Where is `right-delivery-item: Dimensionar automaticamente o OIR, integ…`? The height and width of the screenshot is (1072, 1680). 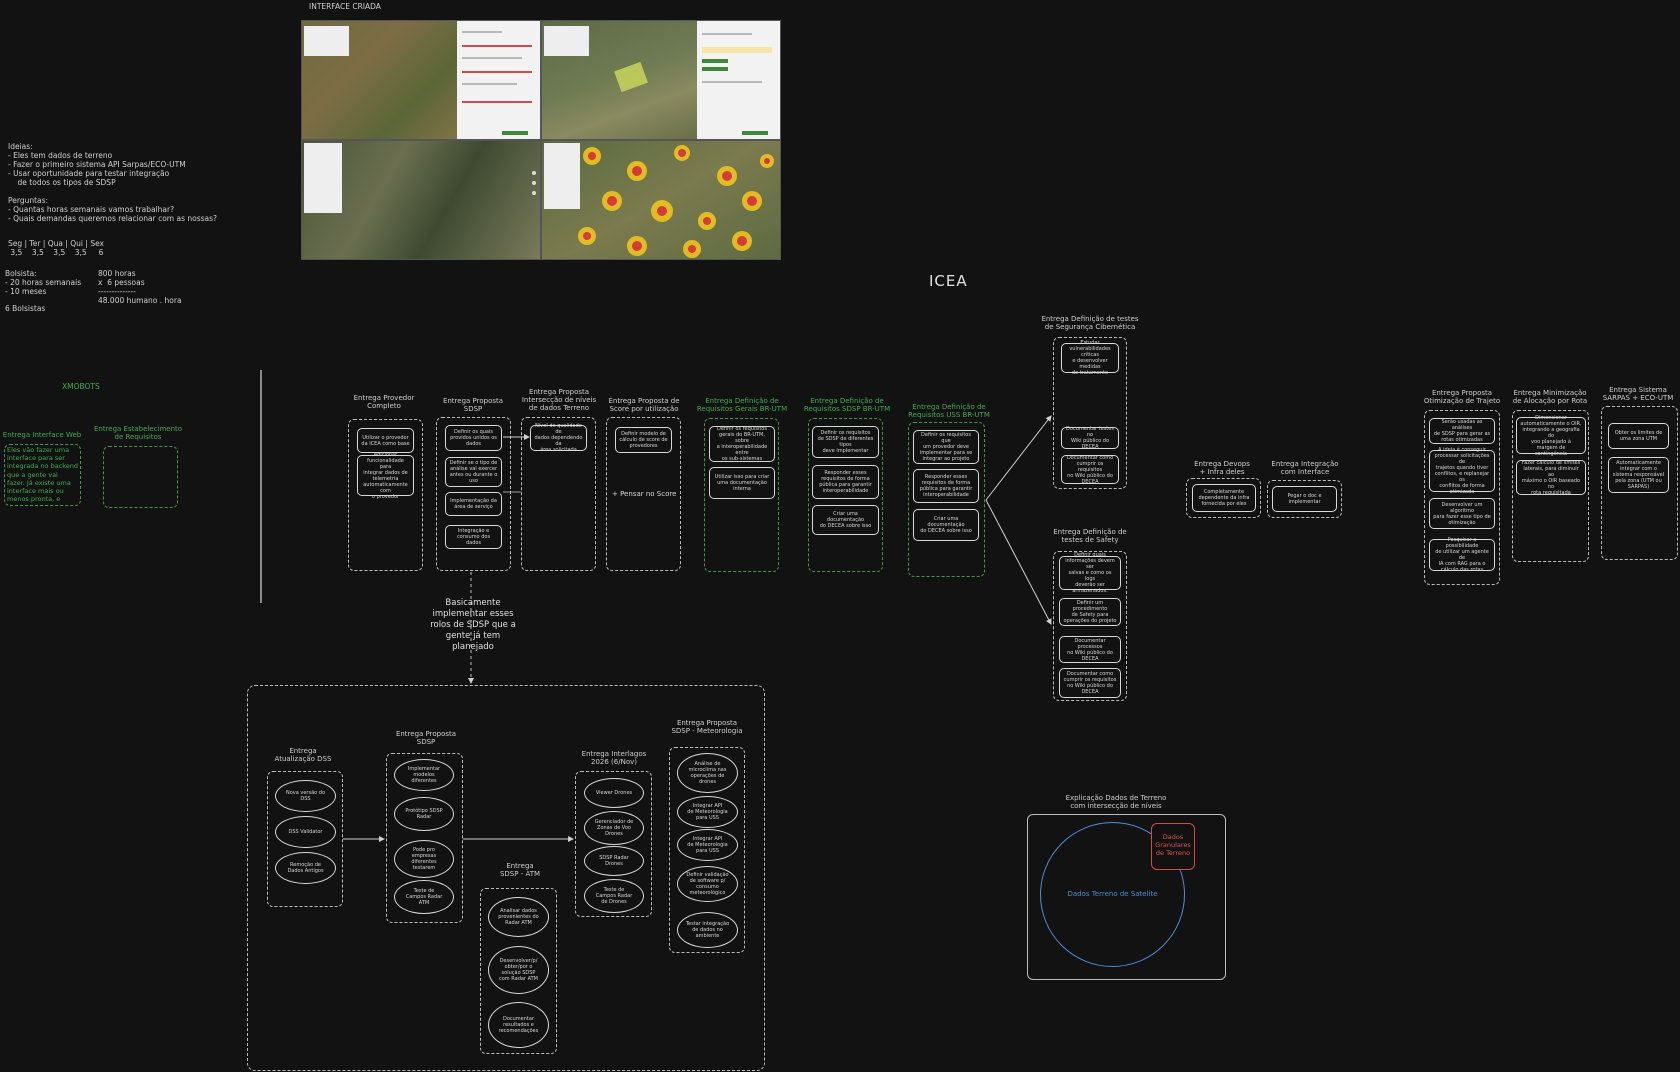 right-delivery-item: Dimensionar automaticamente o OIR, integ… is located at coordinates (1551, 436).